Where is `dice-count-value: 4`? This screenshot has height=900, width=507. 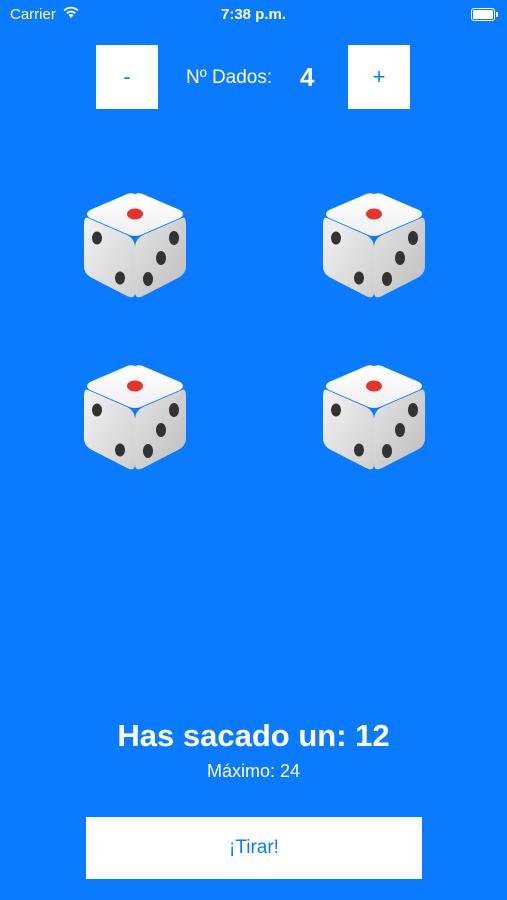
dice-count-value: 4 is located at coordinates (307, 77).